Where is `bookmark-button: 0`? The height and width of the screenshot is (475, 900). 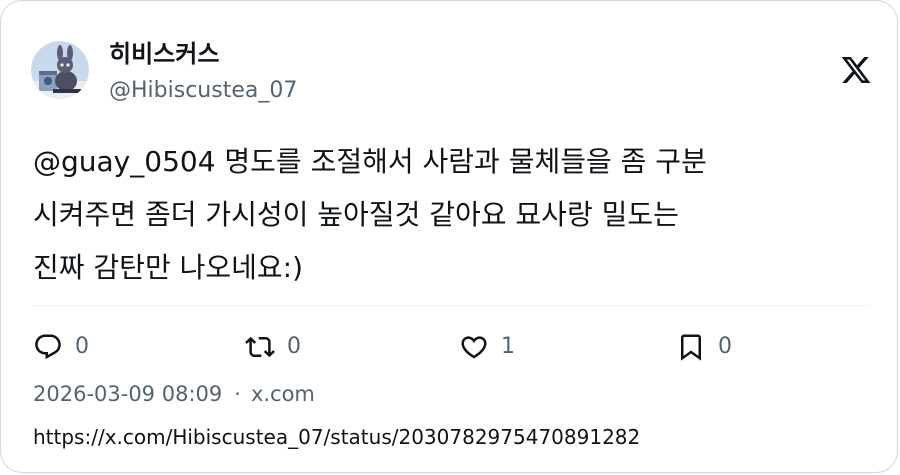 bookmark-button: 0 is located at coordinates (704, 347).